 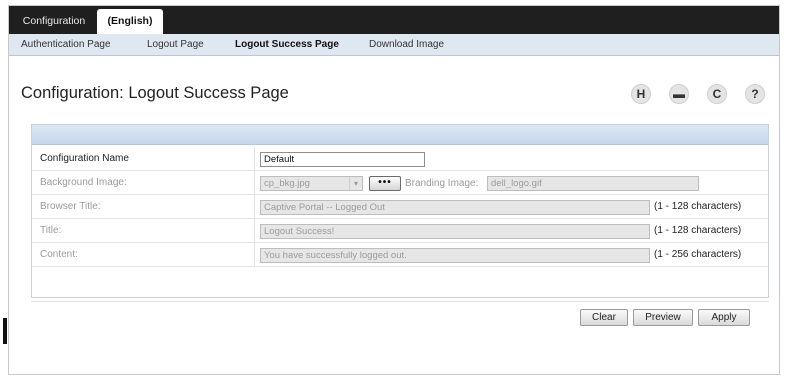 I want to click on background-image-value: cp_bkg.jpg, so click(x=287, y=183).